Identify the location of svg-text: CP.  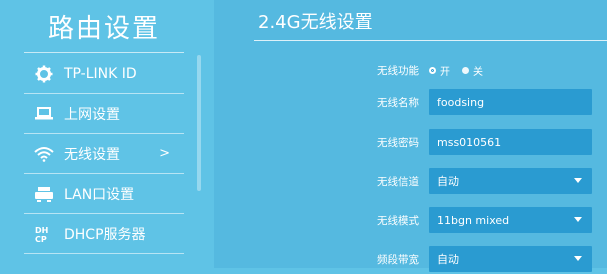
(41, 239).